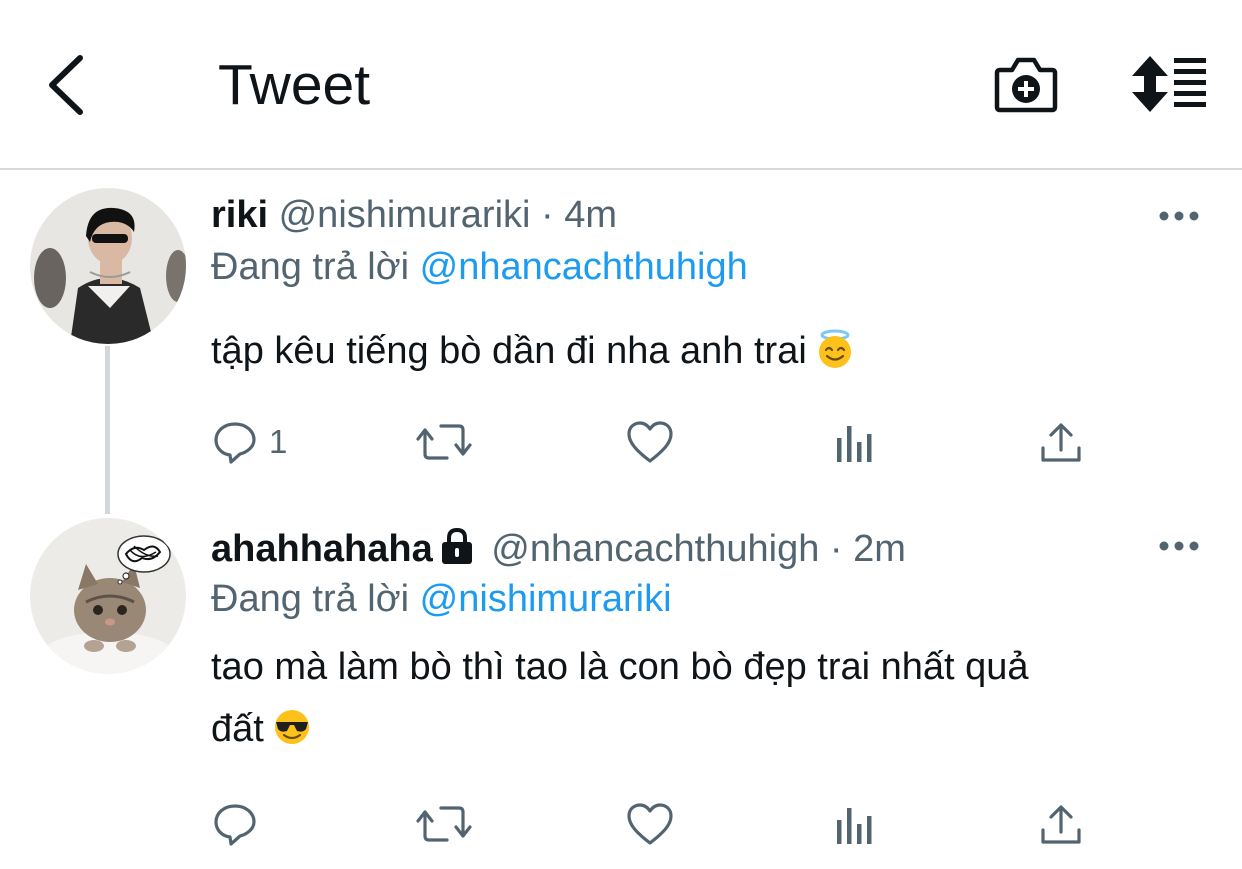 The height and width of the screenshot is (869, 1242). What do you see at coordinates (509, 351) in the screenshot?
I see `tweet-text-content: tập kêu tiếng bò dần đi nha anh trai` at bounding box center [509, 351].